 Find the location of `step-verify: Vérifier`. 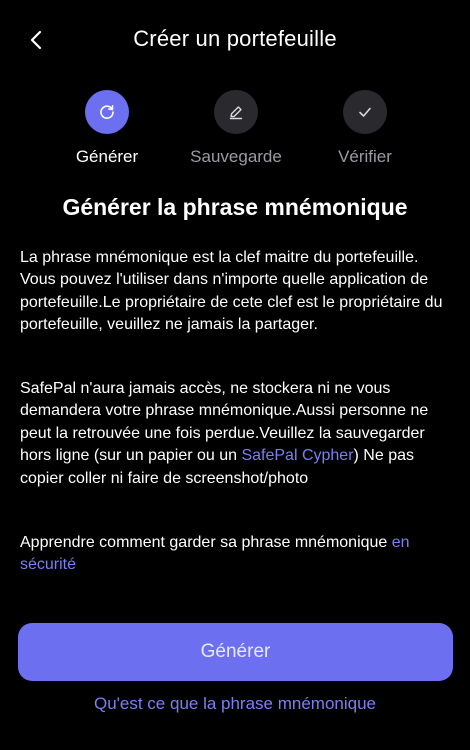

step-verify: Vérifier is located at coordinates (365, 128).